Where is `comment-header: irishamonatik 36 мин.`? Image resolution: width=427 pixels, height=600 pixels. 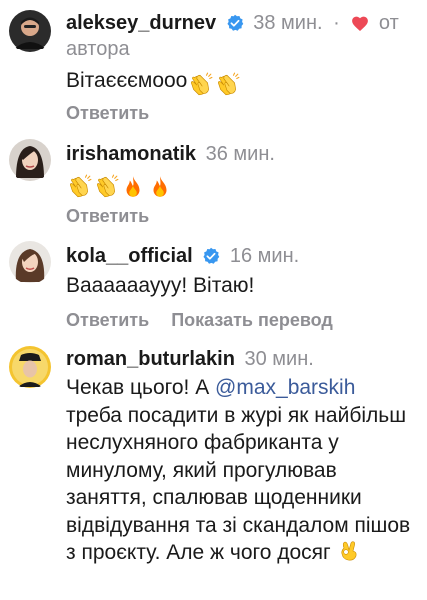 comment-header: irishamonatik 36 мин. is located at coordinates (170, 154).